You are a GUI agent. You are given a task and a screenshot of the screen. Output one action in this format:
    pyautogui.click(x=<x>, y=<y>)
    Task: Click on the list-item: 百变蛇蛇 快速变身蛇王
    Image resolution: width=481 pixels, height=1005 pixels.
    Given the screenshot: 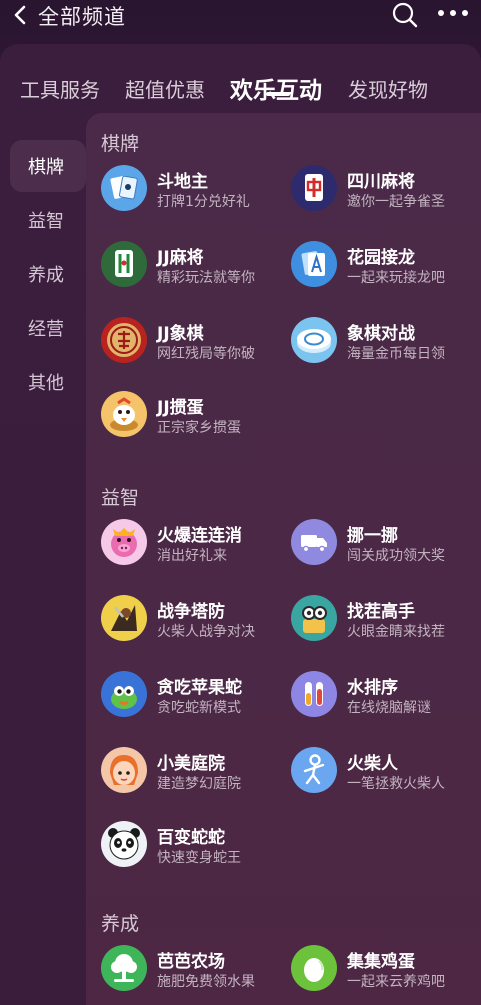 What is the action you would take?
    pyautogui.click(x=196, y=851)
    